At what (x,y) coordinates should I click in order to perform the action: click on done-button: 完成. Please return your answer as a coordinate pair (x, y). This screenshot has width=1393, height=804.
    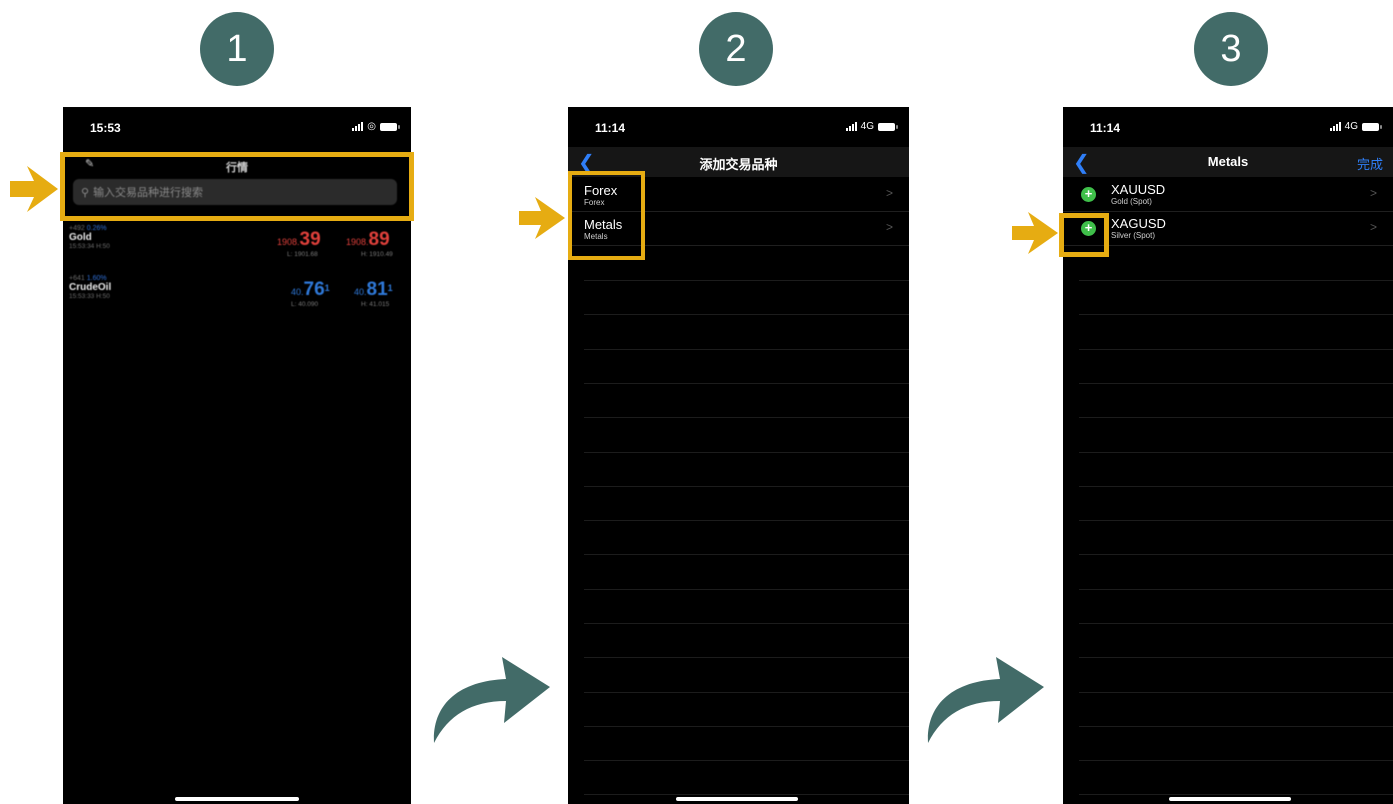
    Looking at the image, I should click on (1370, 163).